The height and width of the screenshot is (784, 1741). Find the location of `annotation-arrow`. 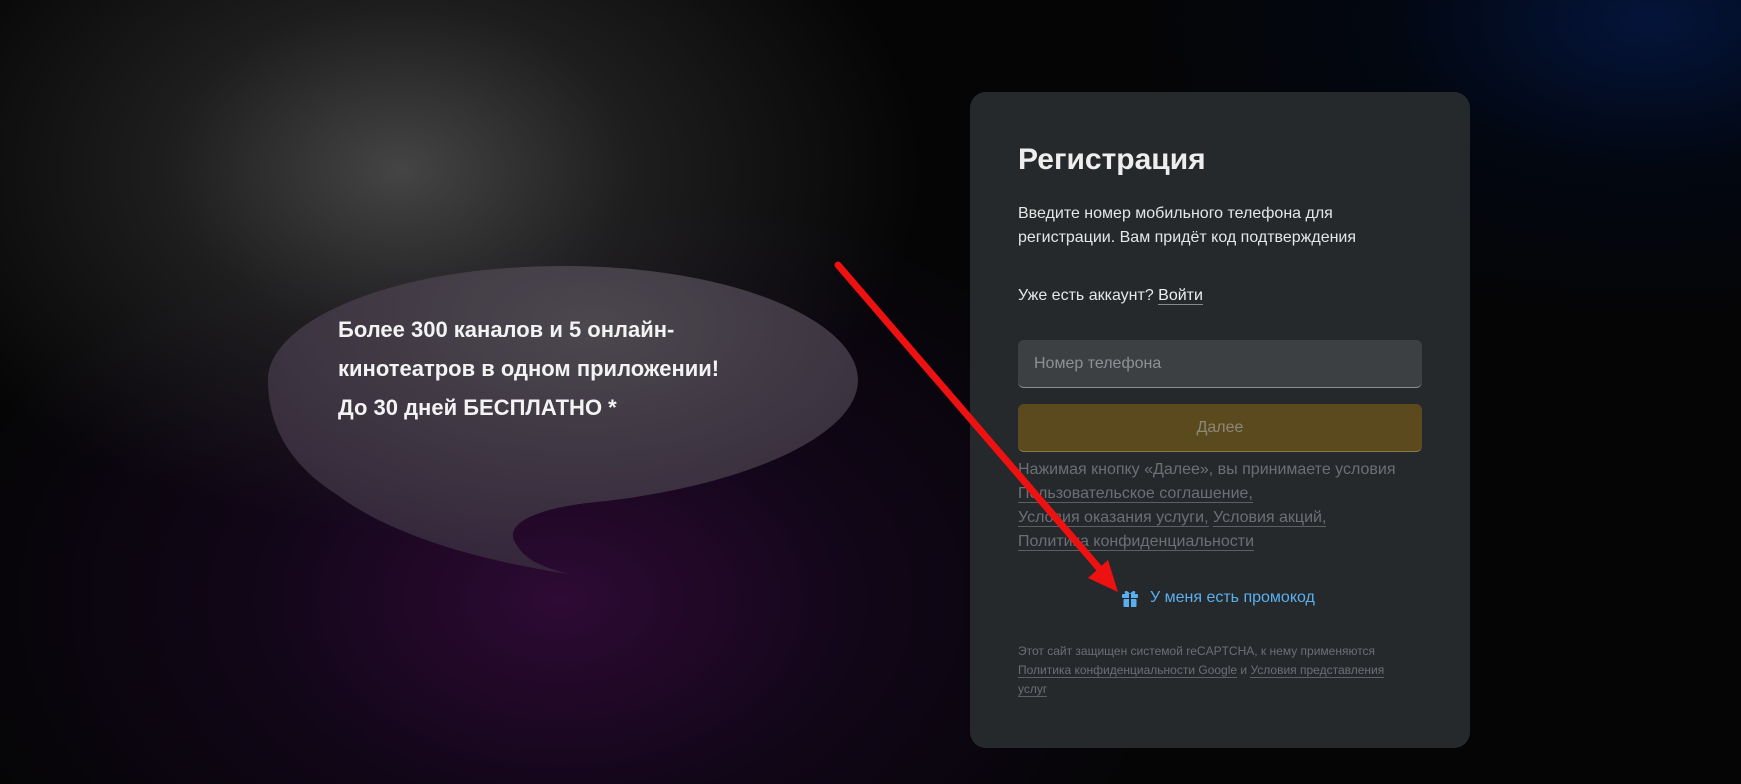

annotation-arrow is located at coordinates (976, 426).